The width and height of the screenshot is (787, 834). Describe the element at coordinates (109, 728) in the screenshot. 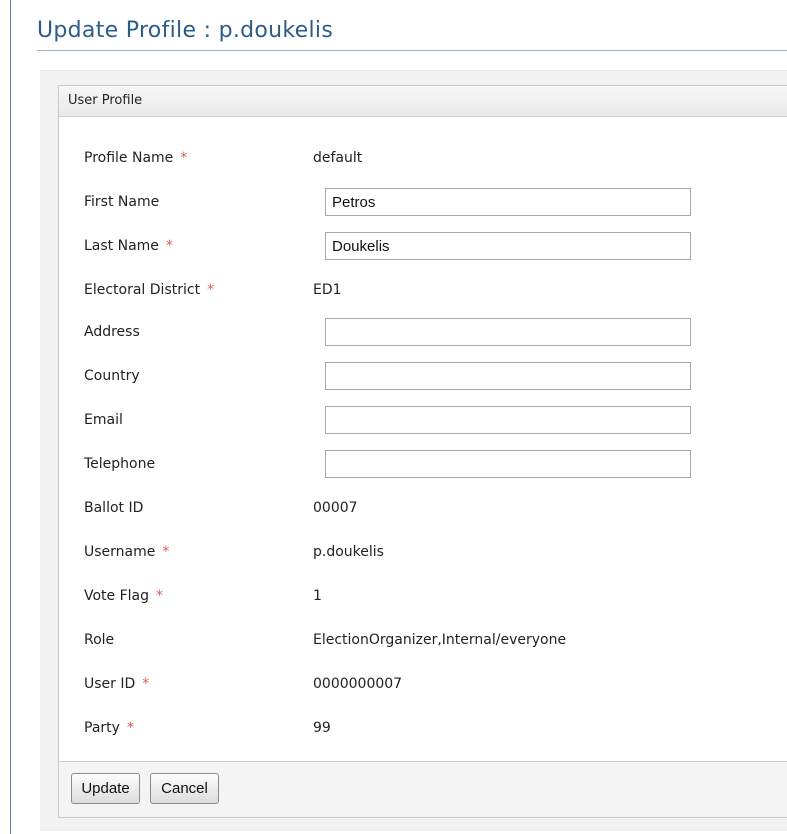

I see `party-label: Party *` at that location.